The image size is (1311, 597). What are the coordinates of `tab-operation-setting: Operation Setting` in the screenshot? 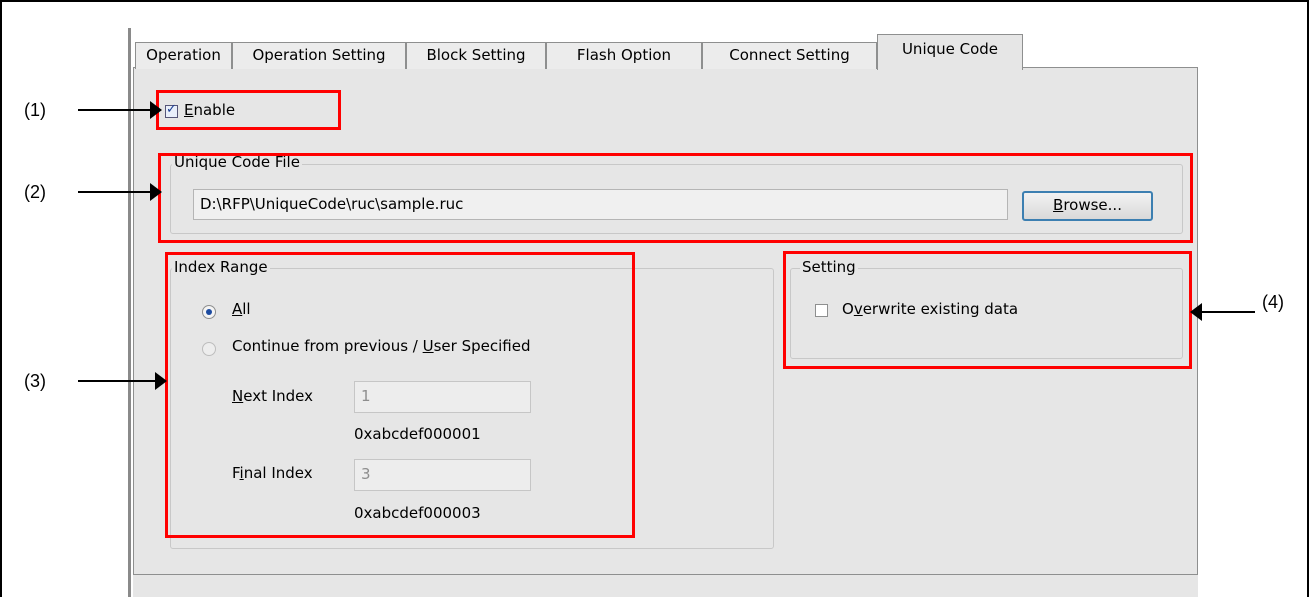 It's located at (319, 55).